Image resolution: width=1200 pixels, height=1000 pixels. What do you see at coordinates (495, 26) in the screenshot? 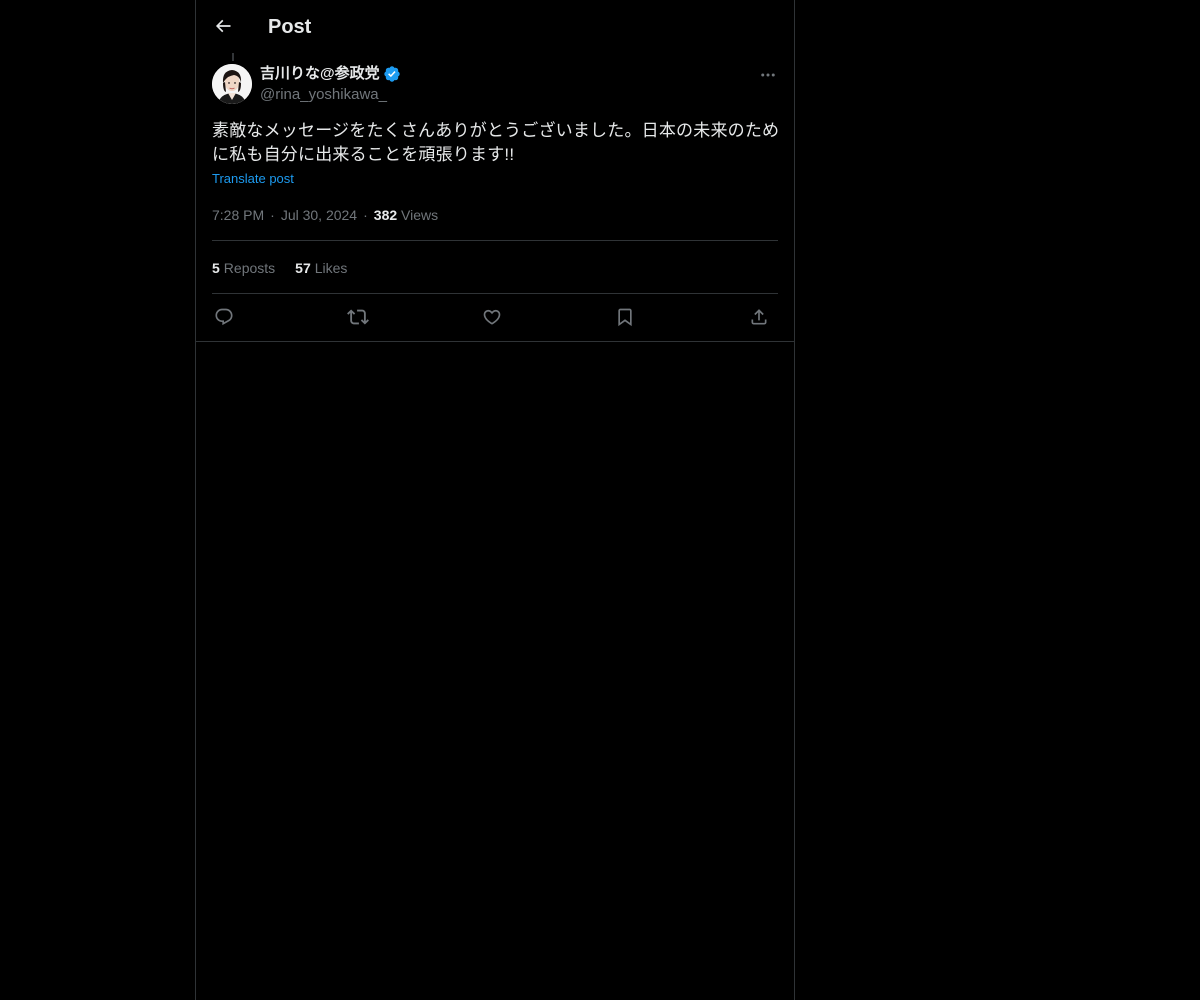
I see `header: Post` at bounding box center [495, 26].